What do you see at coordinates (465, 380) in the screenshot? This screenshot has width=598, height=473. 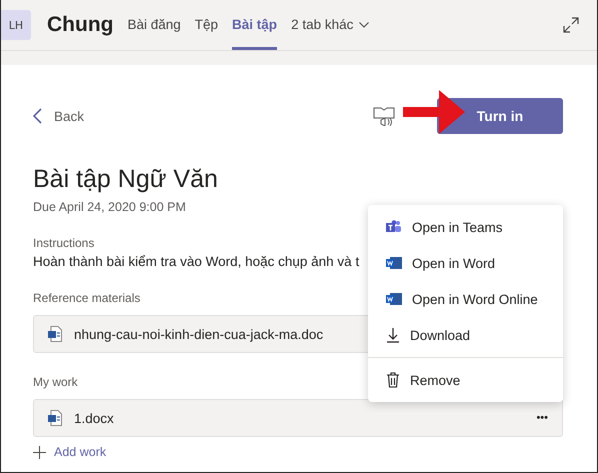 I see `menu-item: Remove` at bounding box center [465, 380].